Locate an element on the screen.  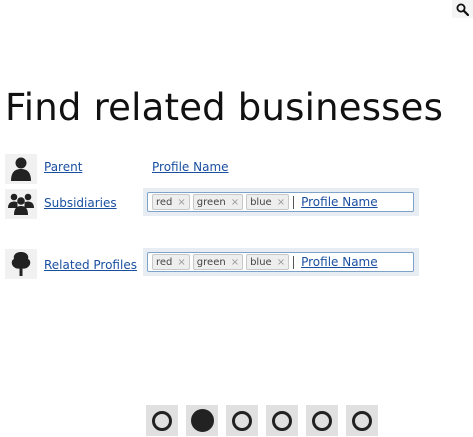
pagination is located at coordinates (266, 420).